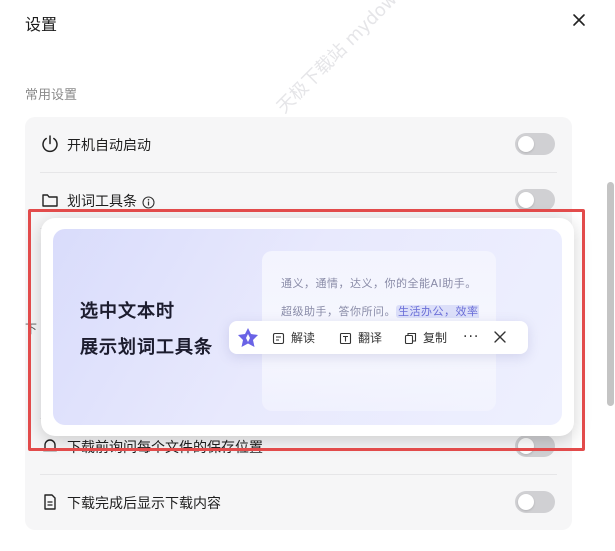 The image size is (615, 551). What do you see at coordinates (535, 200) in the screenshot?
I see `word-toolbar-toggle` at bounding box center [535, 200].